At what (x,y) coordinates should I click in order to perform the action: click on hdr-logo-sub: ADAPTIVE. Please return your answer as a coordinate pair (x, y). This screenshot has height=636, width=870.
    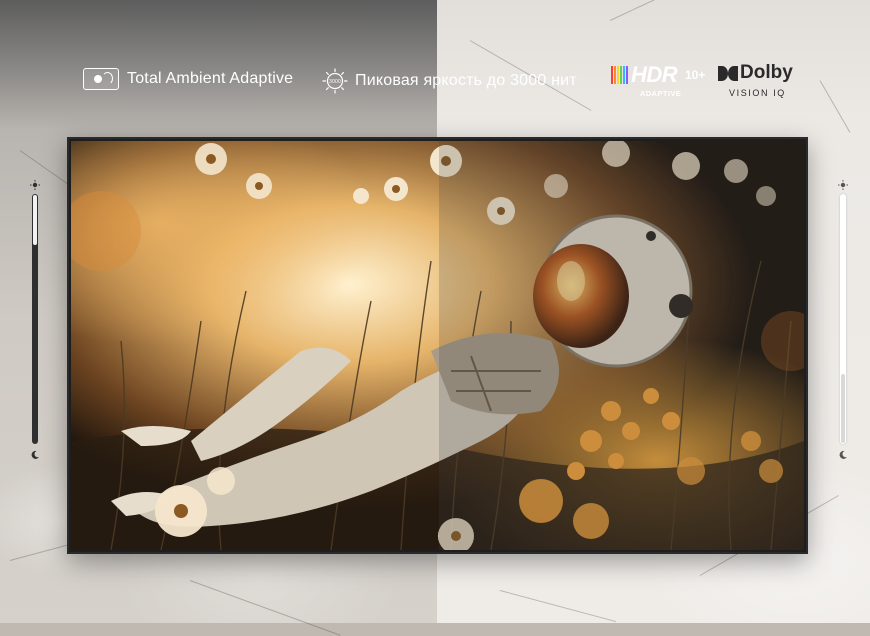
    Looking at the image, I should click on (661, 93).